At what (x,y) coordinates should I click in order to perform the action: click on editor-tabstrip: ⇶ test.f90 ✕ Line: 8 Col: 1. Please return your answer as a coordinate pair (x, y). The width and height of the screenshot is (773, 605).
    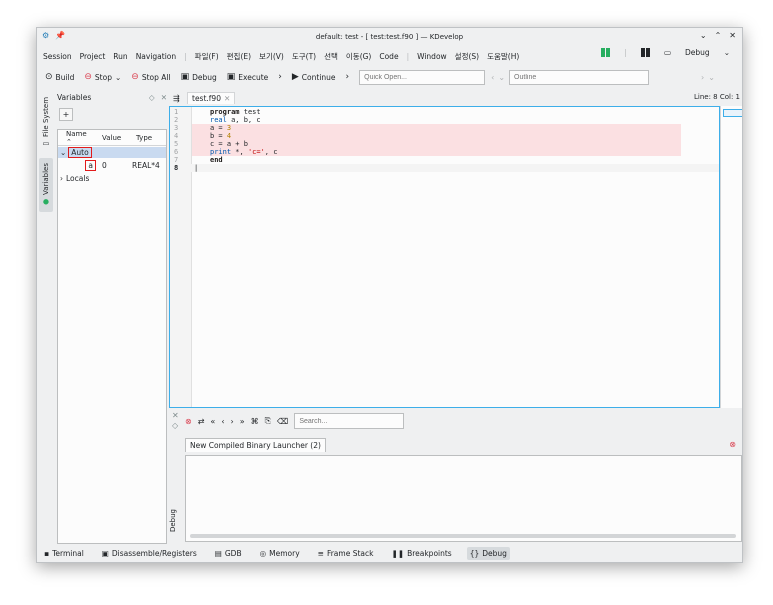
    Looking at the image, I should click on (455, 98).